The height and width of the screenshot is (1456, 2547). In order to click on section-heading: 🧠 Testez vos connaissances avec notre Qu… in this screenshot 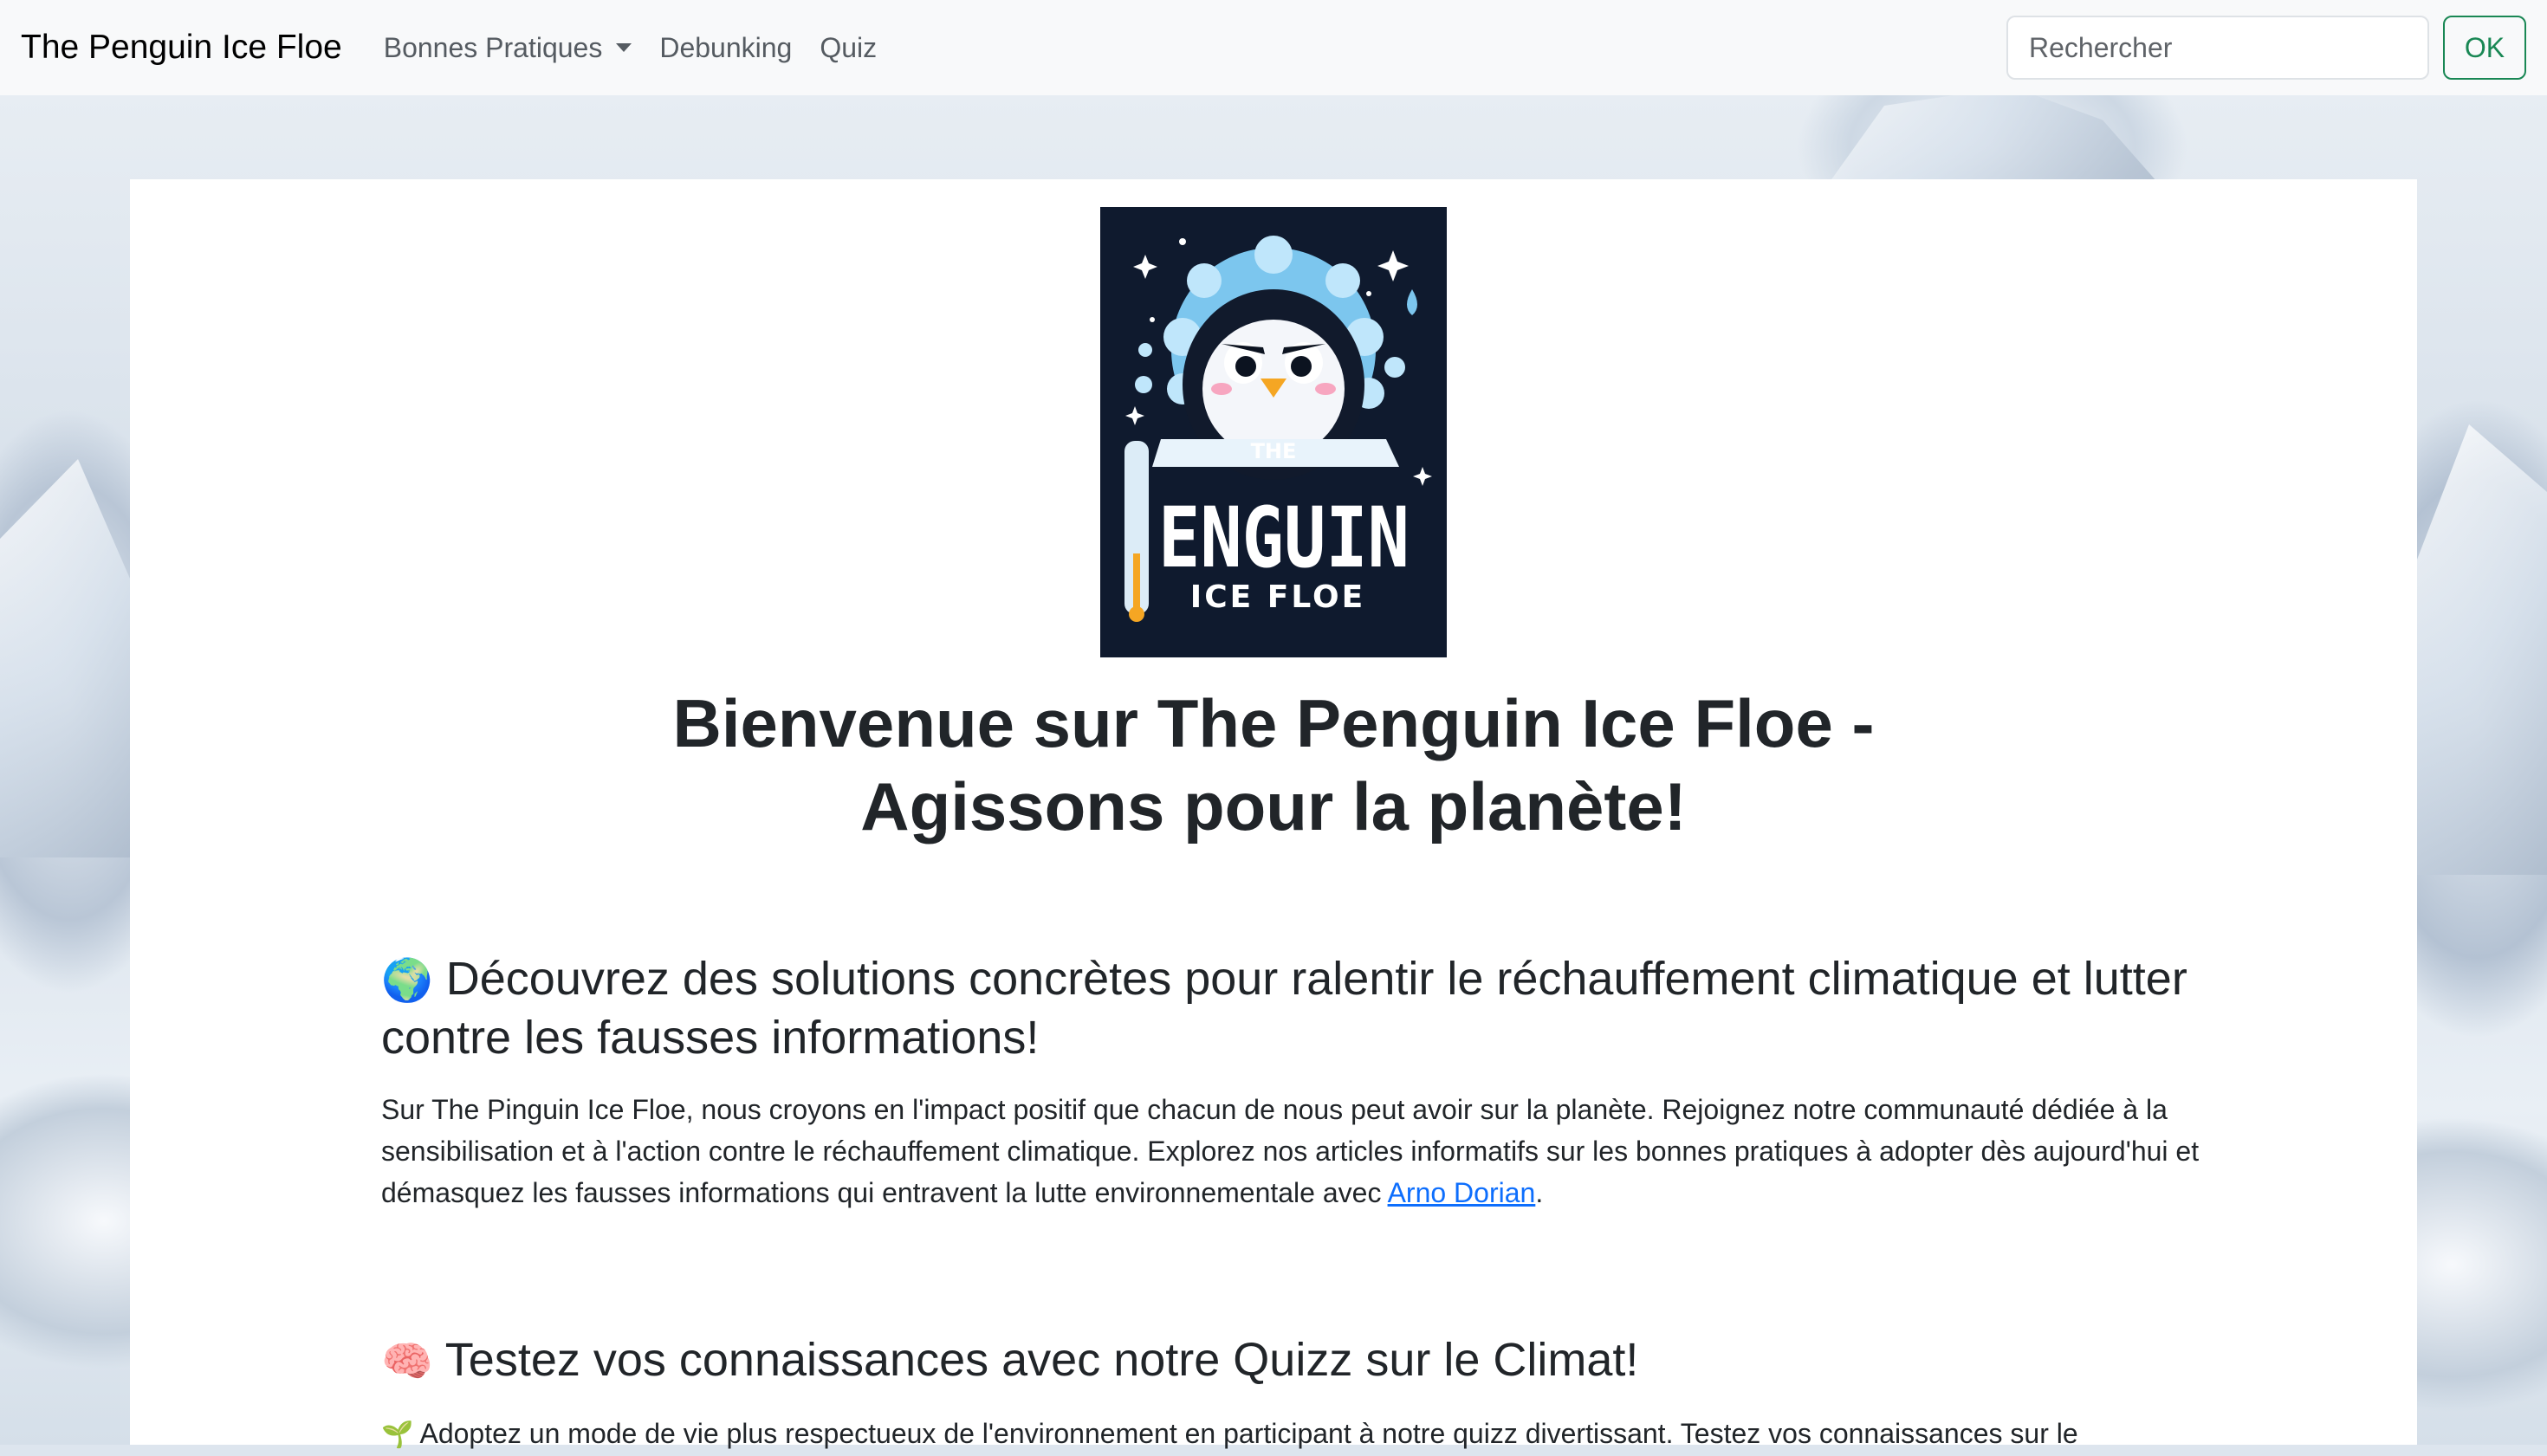, I will do `click(1342, 1360)`.